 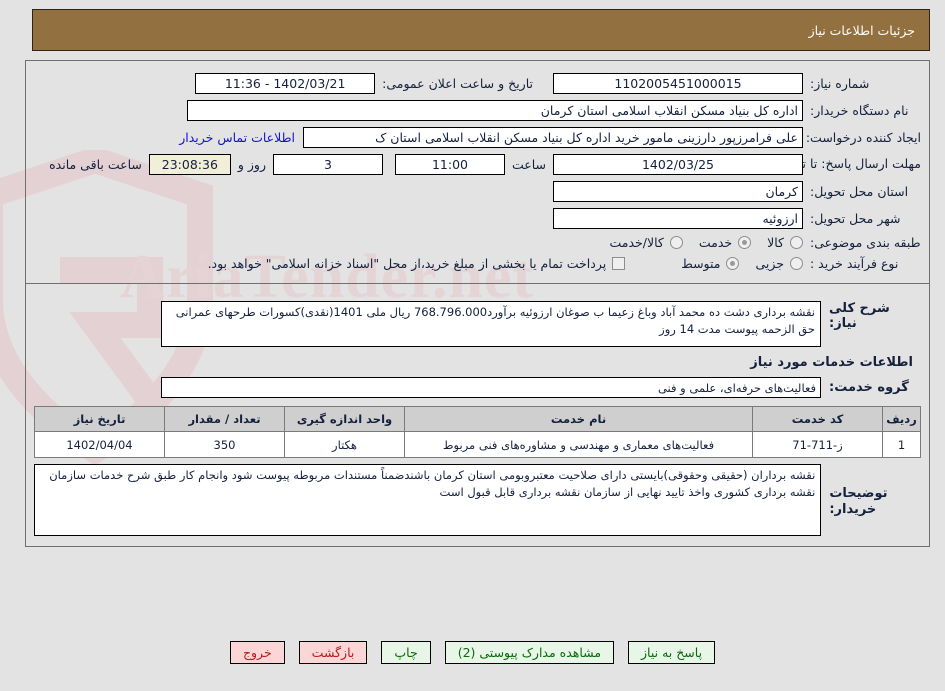 What do you see at coordinates (859, 110) in the screenshot?
I see `buyer-org-label: نام دستگاه خریدار:` at bounding box center [859, 110].